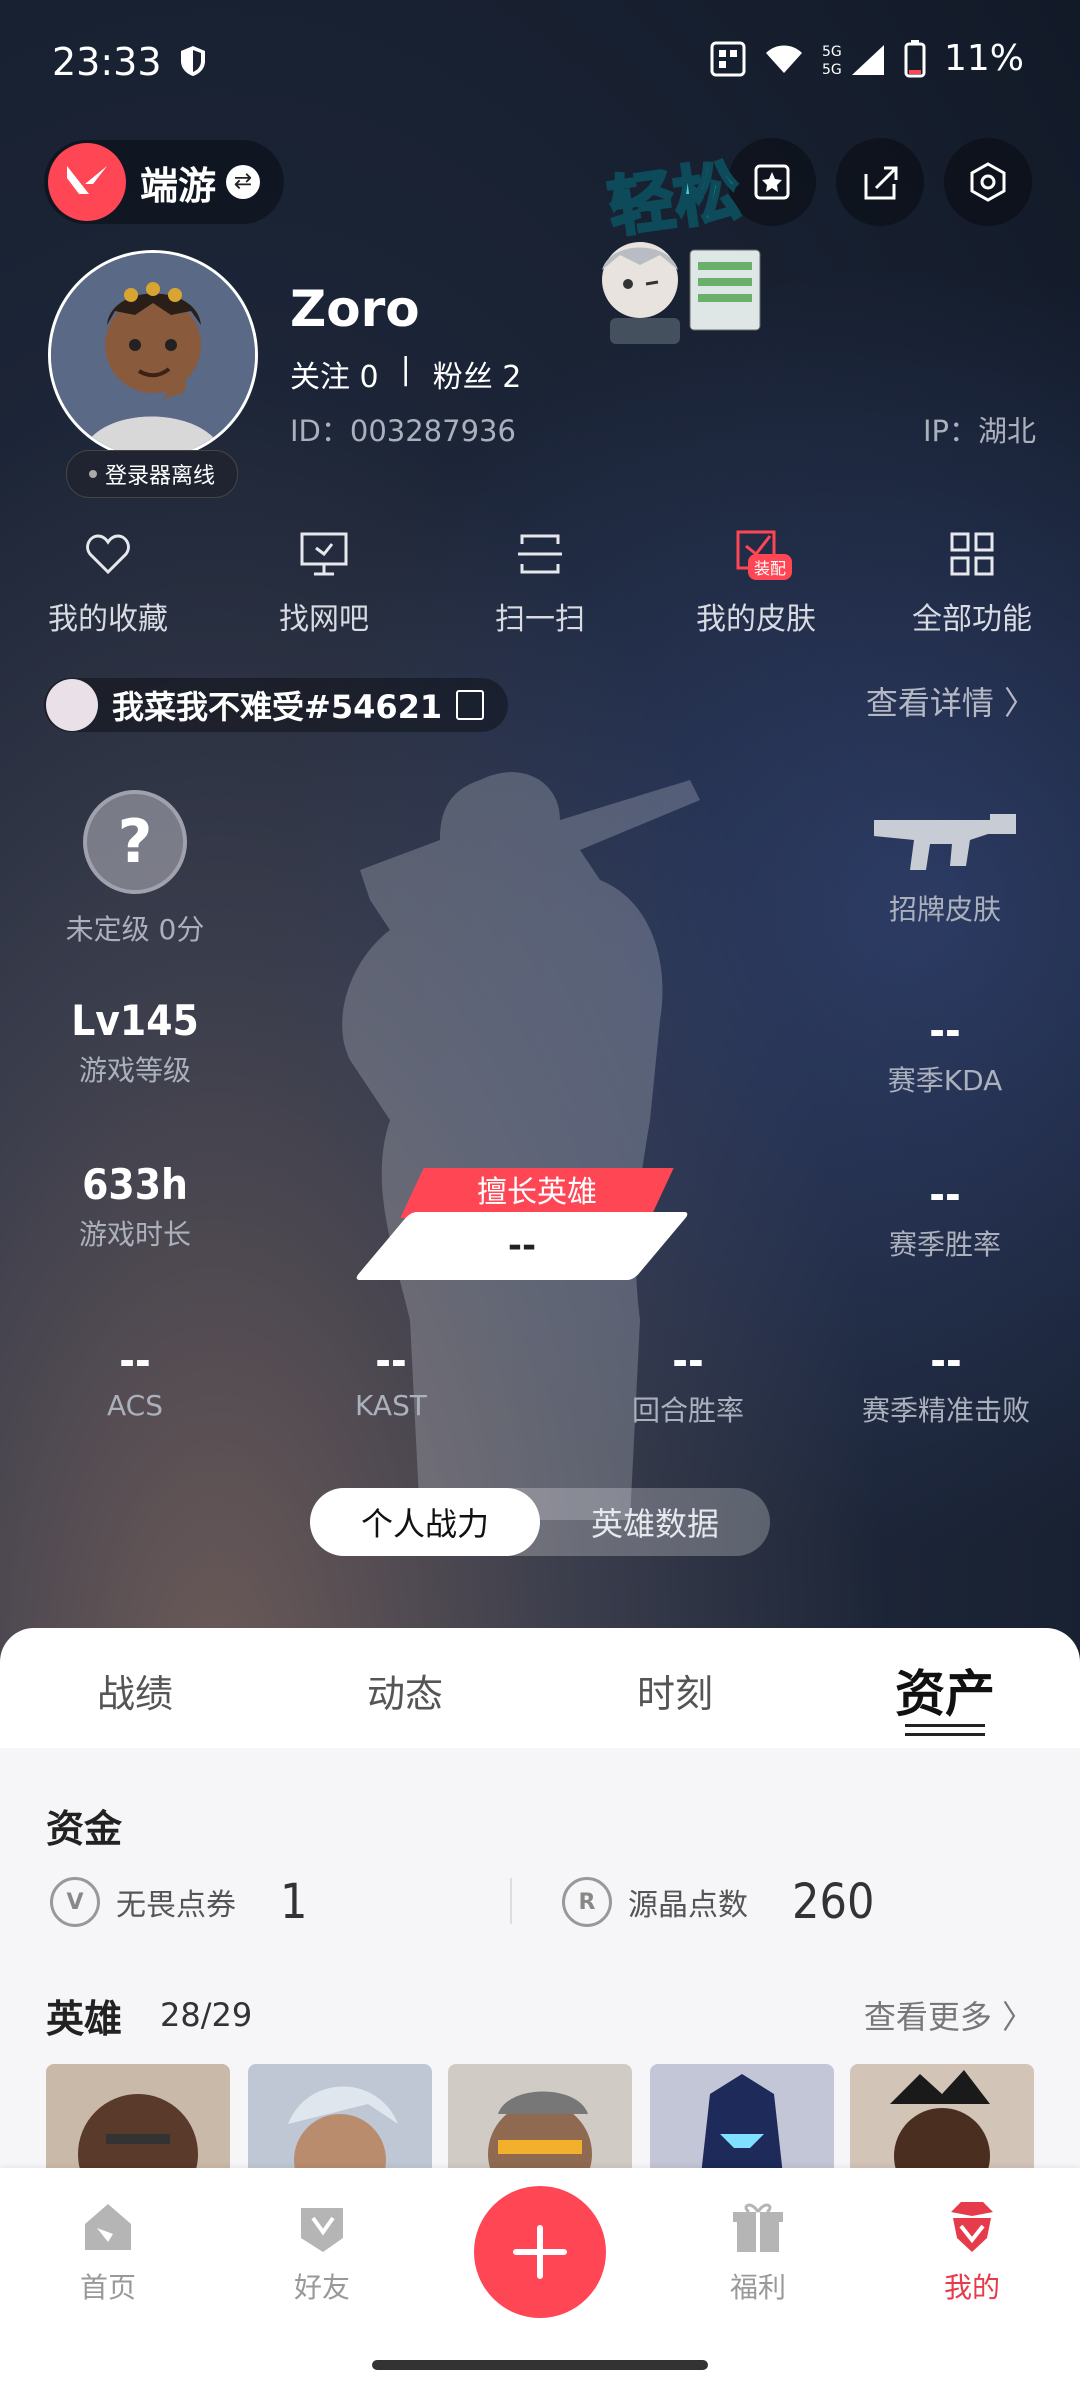 Image resolution: width=1080 pixels, height=2400 pixels. I want to click on rp-value: 260, so click(833, 1902).